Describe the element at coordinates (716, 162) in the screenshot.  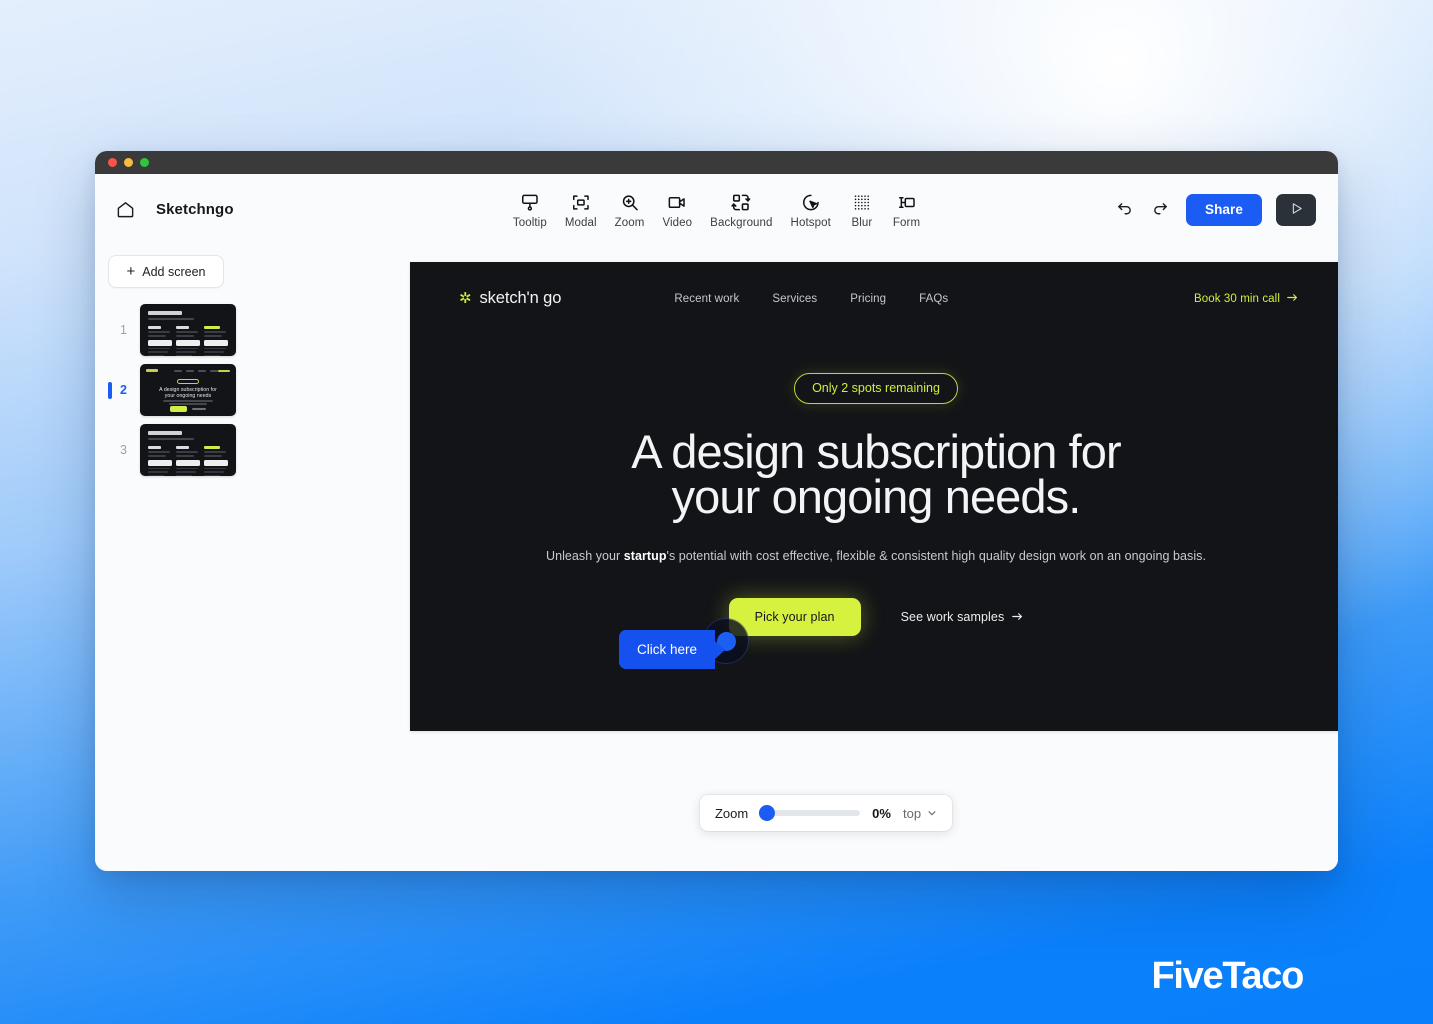
I see `window-titlebar` at that location.